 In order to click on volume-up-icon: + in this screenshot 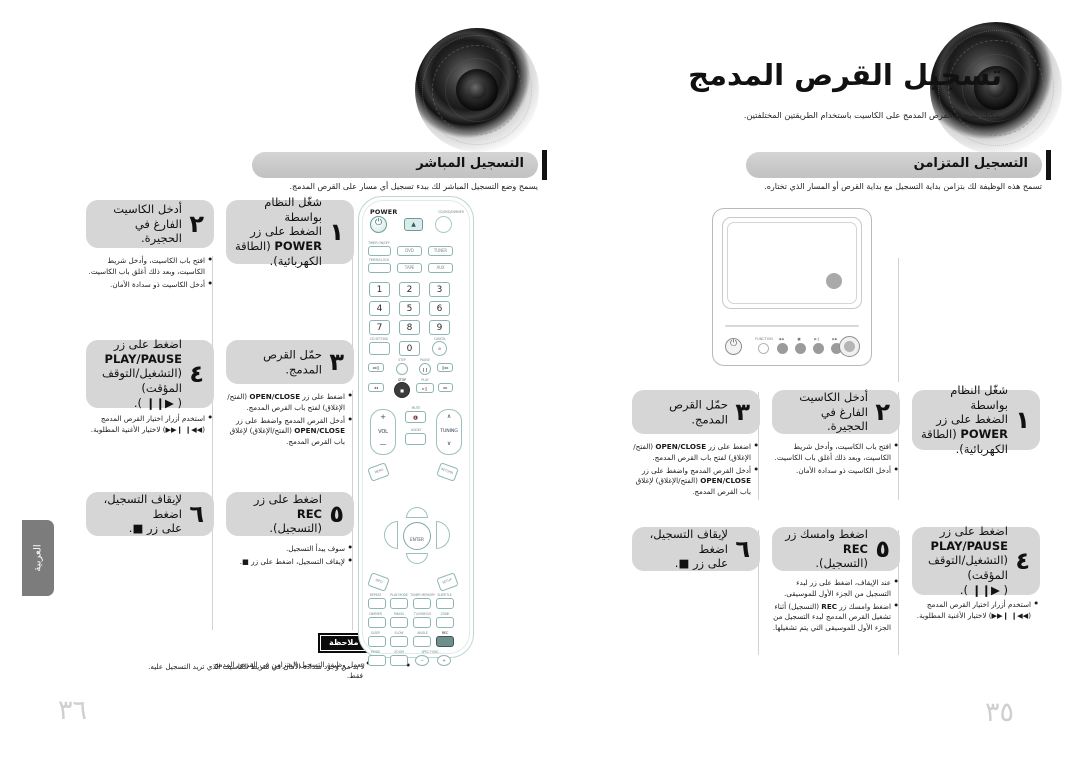, I will do `click(383, 417)`.